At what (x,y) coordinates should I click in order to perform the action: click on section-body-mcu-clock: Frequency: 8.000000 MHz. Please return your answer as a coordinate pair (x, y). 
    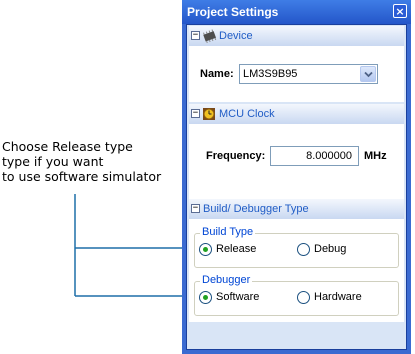
    Looking at the image, I should click on (296, 162).